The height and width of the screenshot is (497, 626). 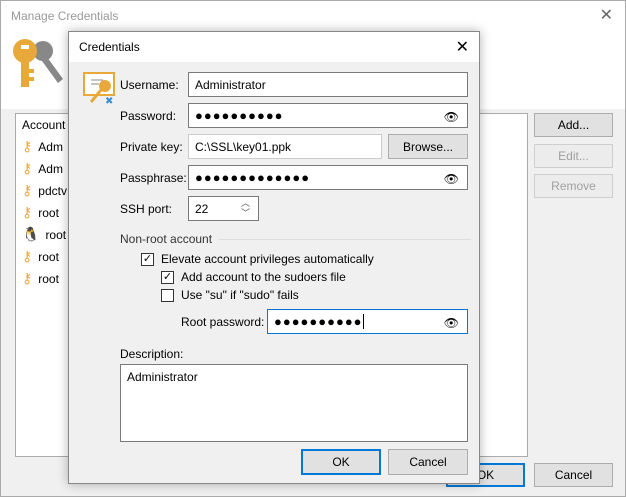 What do you see at coordinates (245, 208) in the screenshot?
I see `stepper-arrows-icon: ︿ ﹀` at bounding box center [245, 208].